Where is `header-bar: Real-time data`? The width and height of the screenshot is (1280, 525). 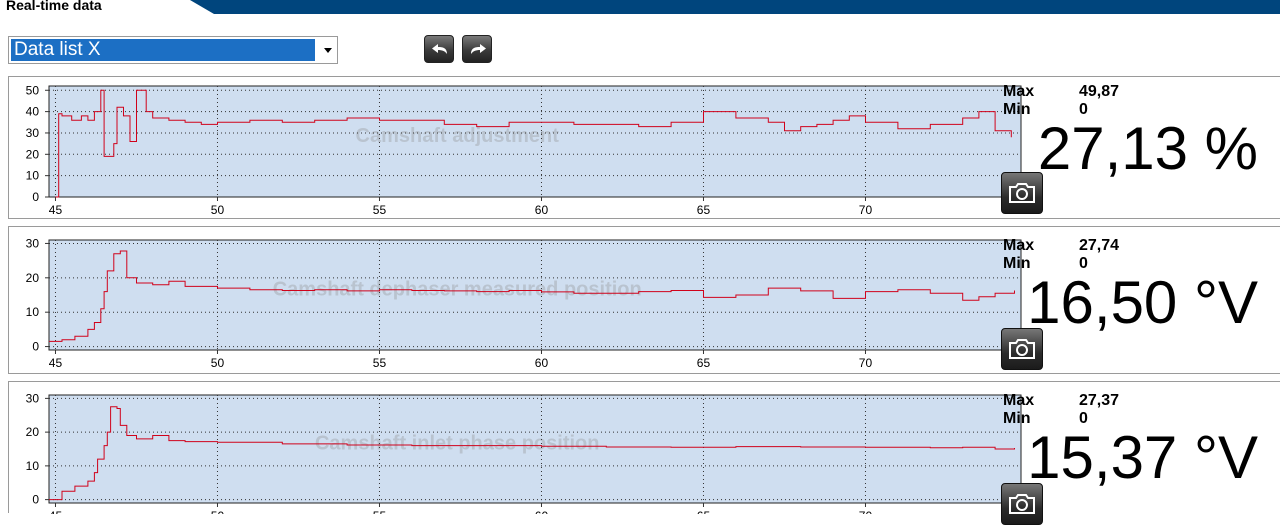 header-bar: Real-time data is located at coordinates (640, 7).